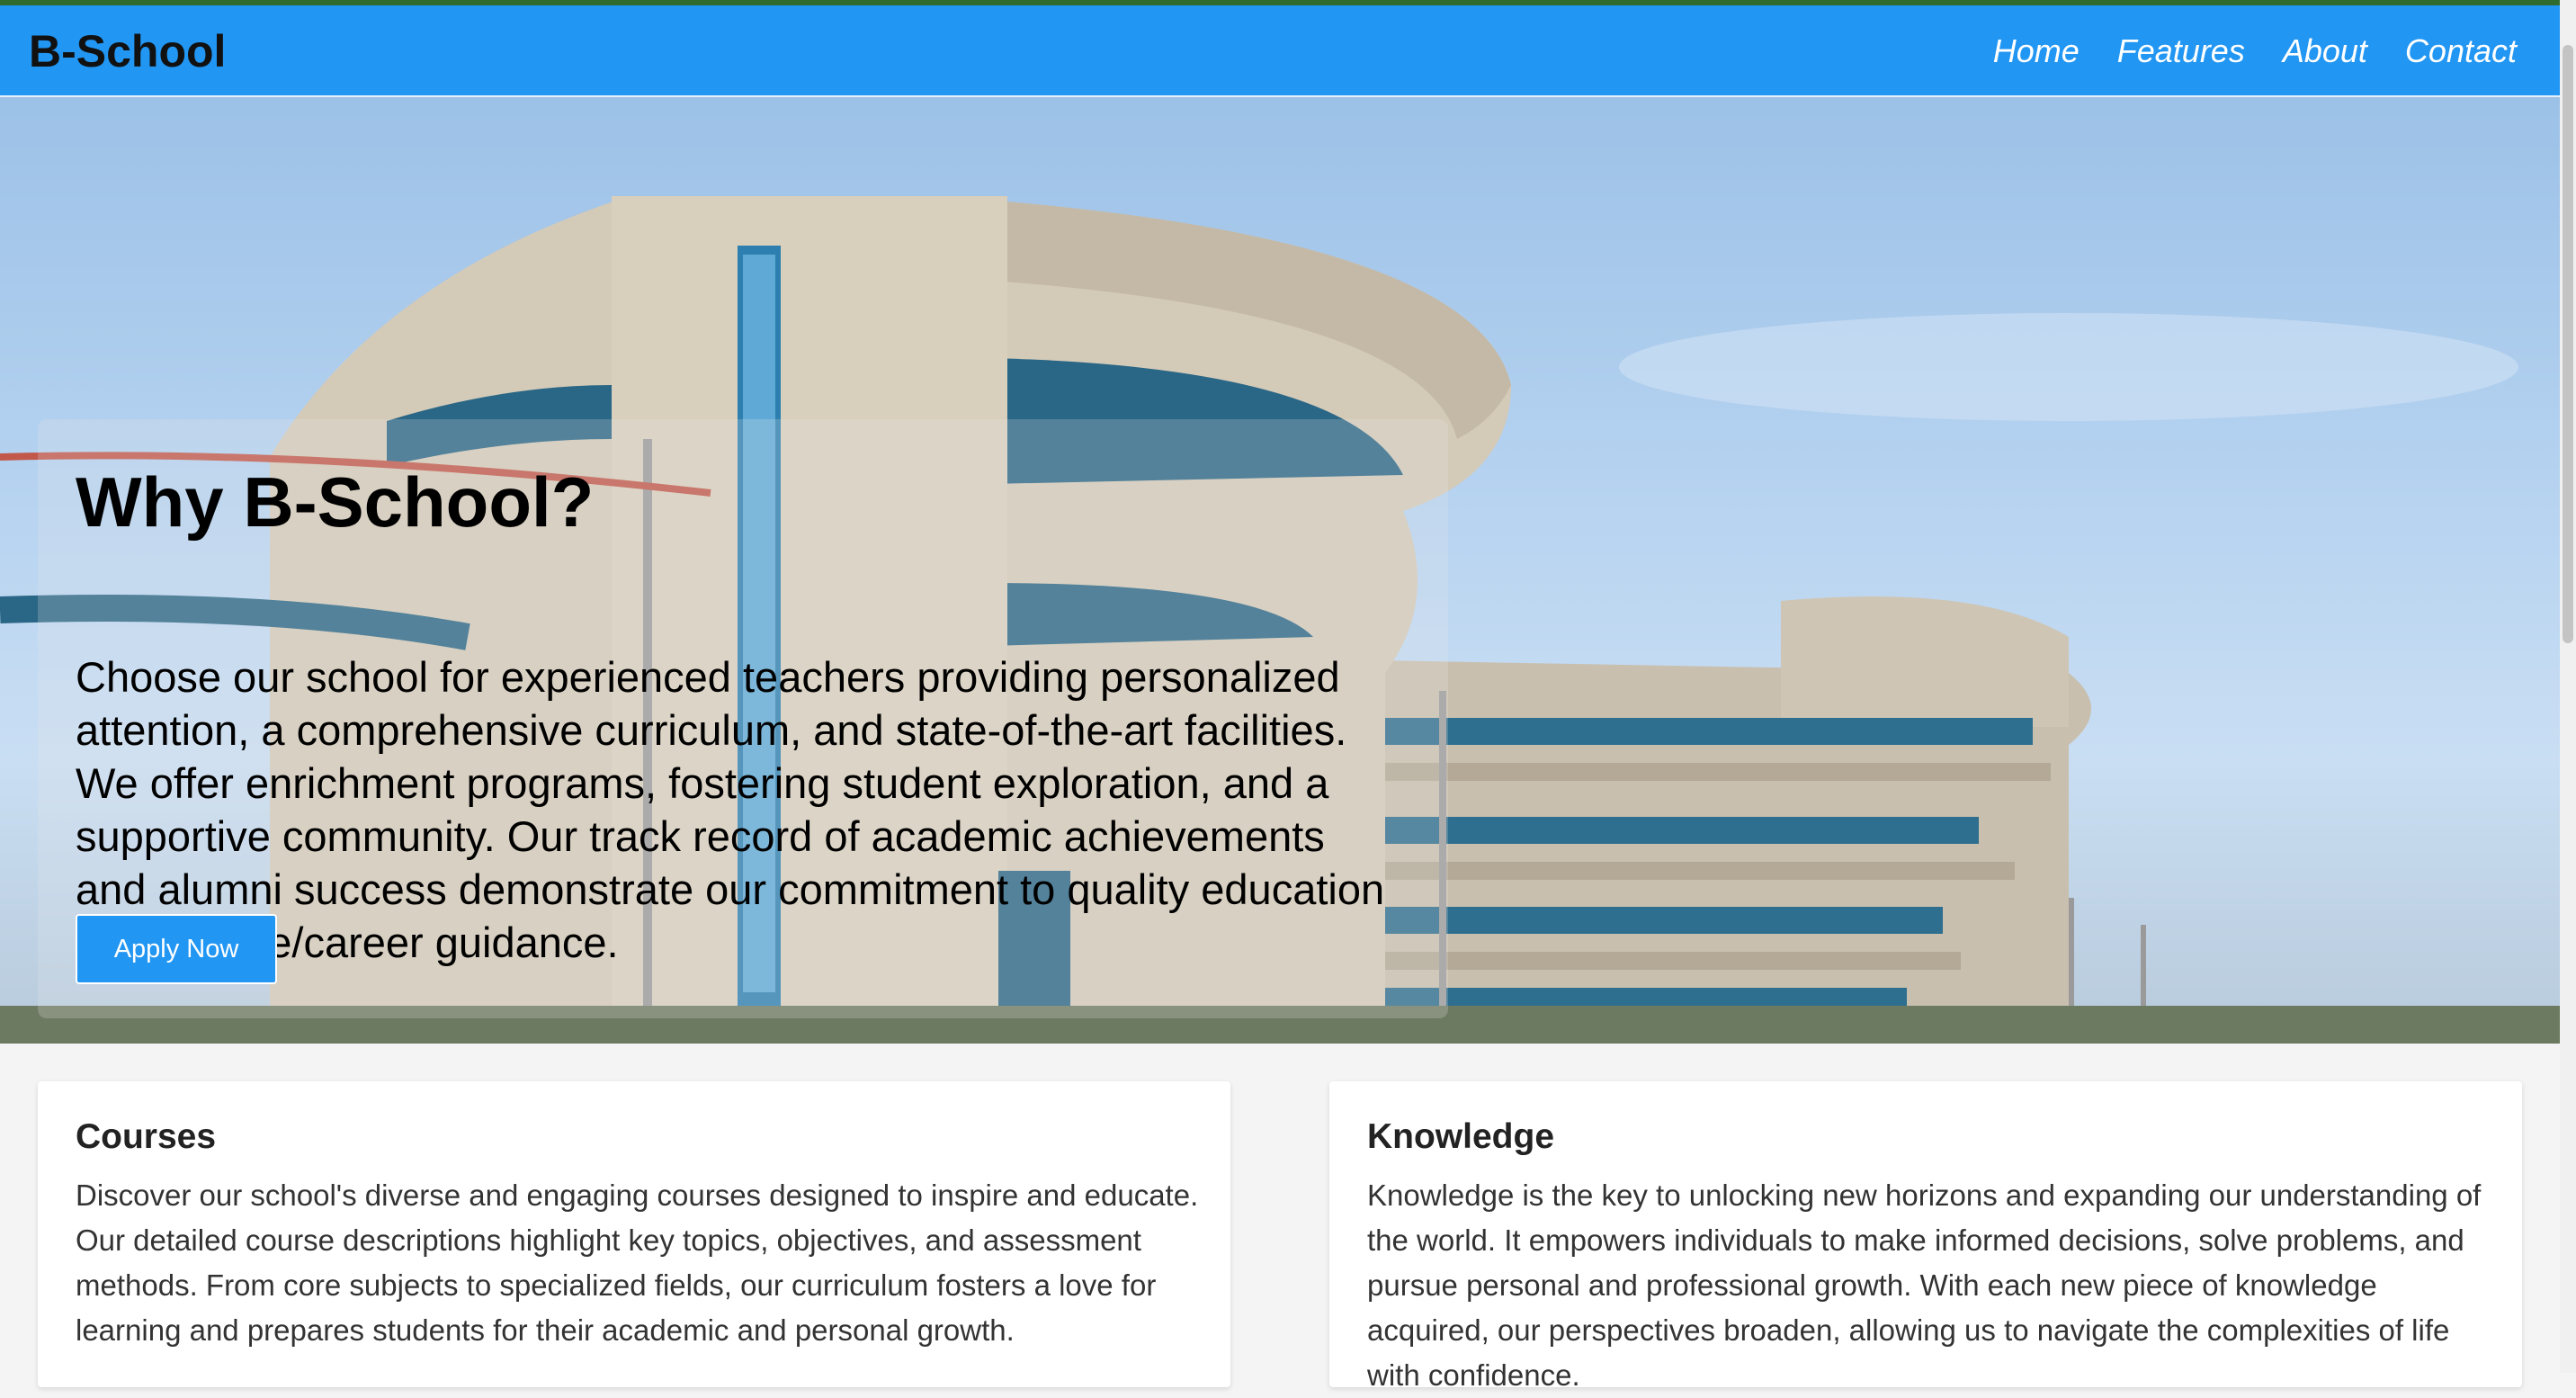  Describe the element at coordinates (127, 51) in the screenshot. I see `brand-logo: B-School` at that location.